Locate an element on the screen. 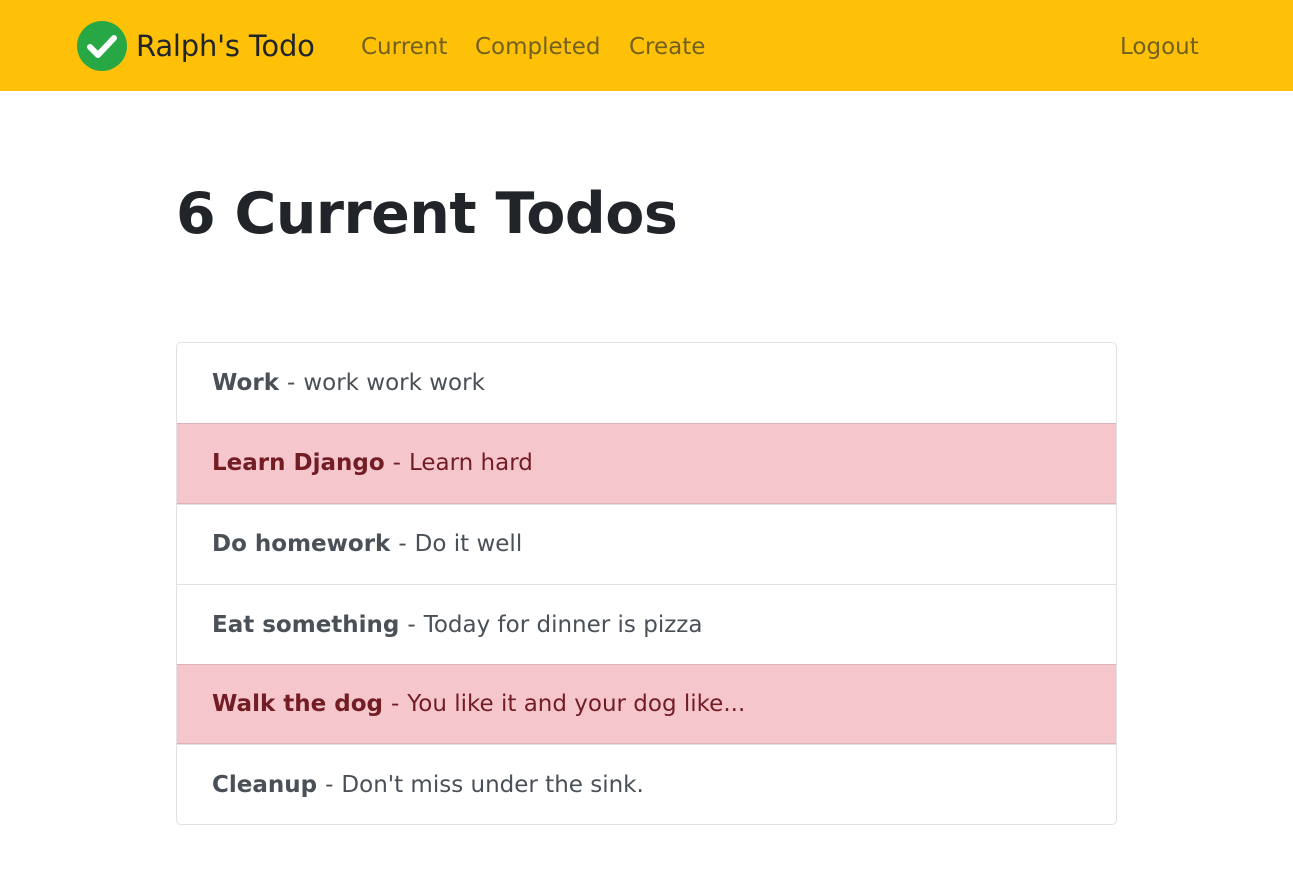 The height and width of the screenshot is (883, 1293). todo-item: Eat something - Today for dinner is pizza is located at coordinates (646, 623).